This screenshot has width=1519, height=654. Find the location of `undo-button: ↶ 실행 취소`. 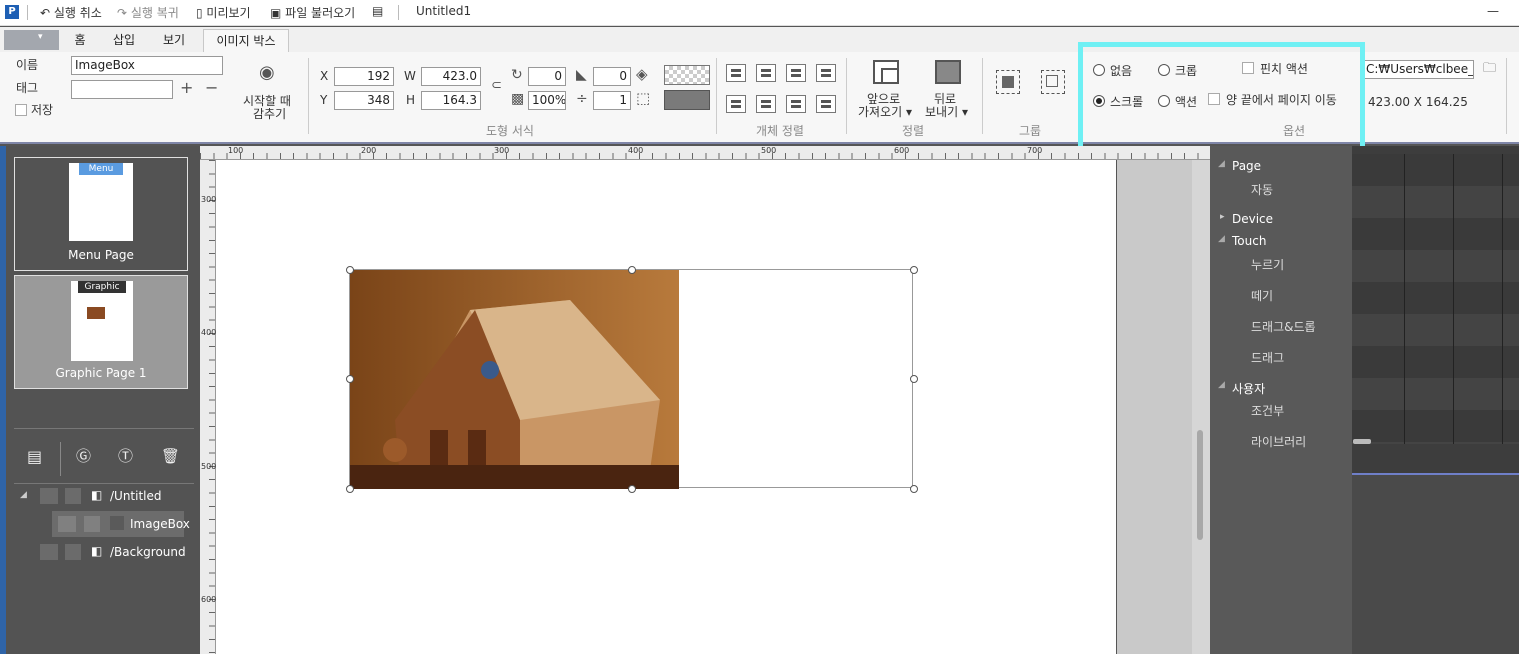

undo-button: ↶ 실행 취소 is located at coordinates (71, 12).